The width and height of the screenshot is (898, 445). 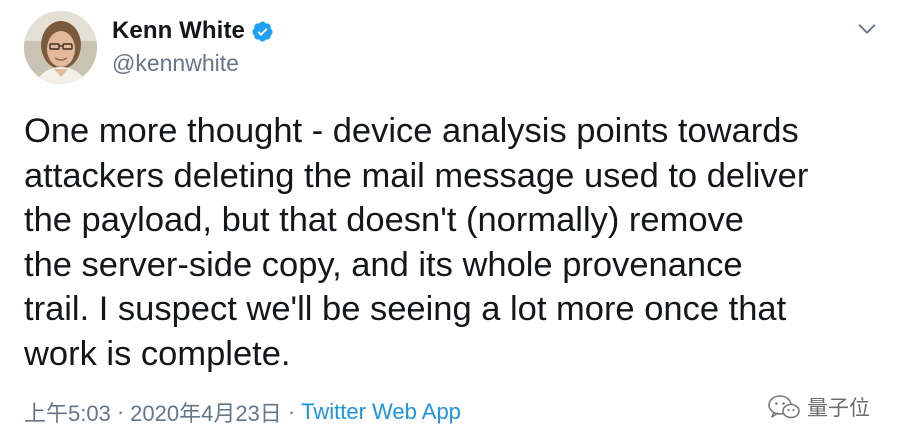 I want to click on chevron-down-icon, so click(x=867, y=29).